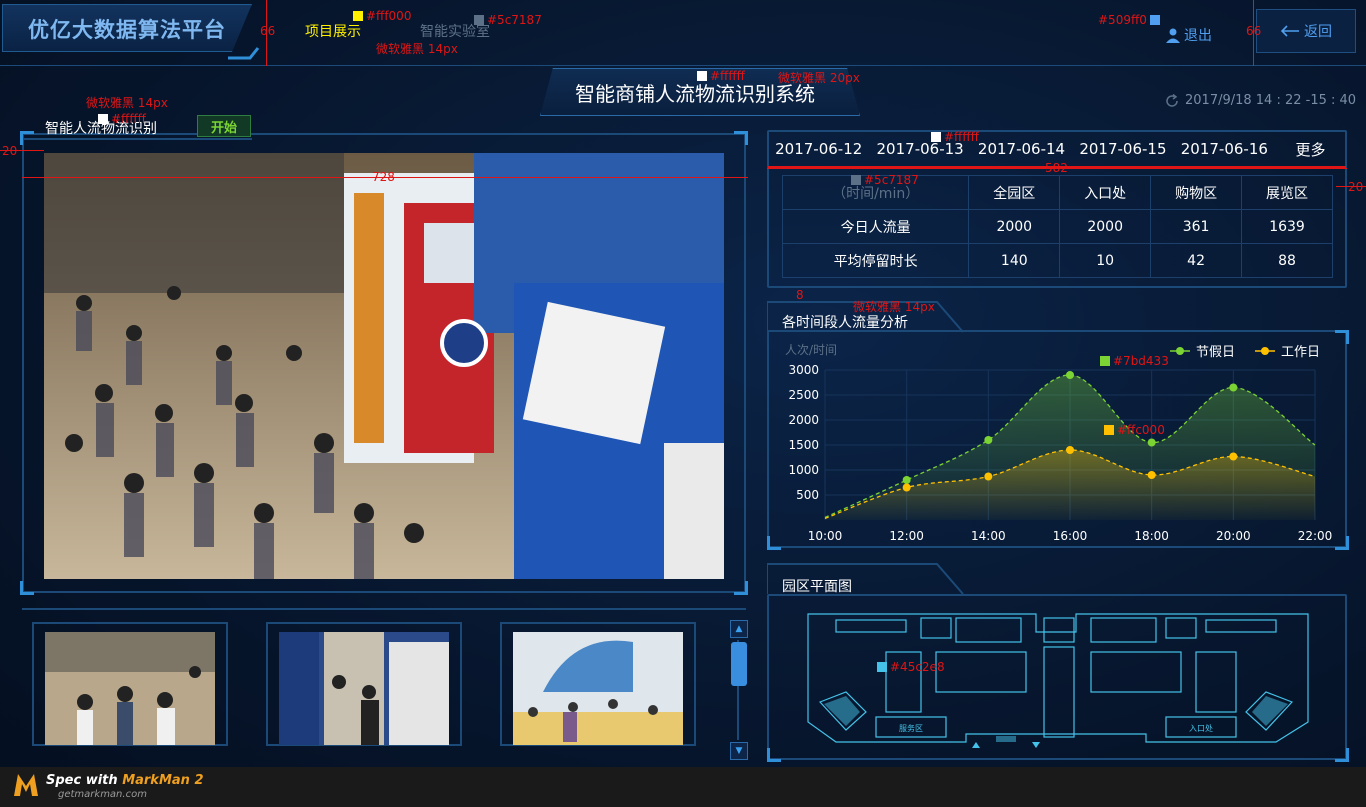  Describe the element at coordinates (817, 587) in the screenshot. I see `map-title: 园区平面图` at that location.